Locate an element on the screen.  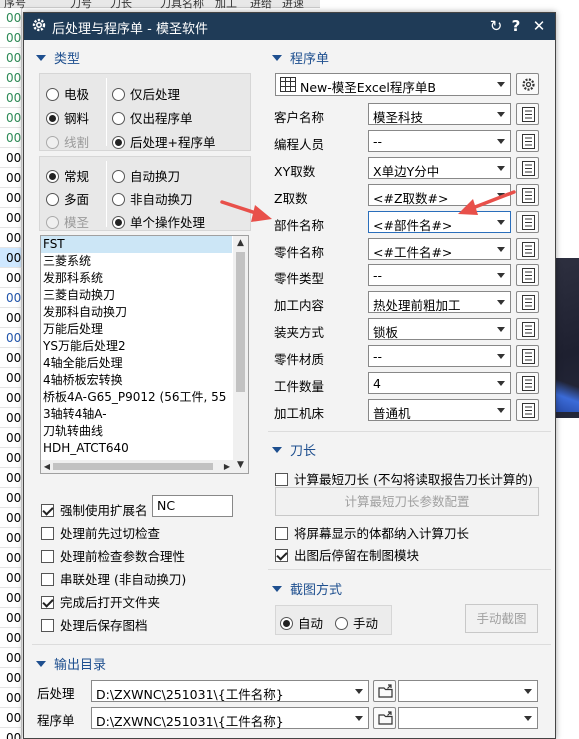
post-list-item: 4轴全能后处理 is located at coordinates (136, 363).